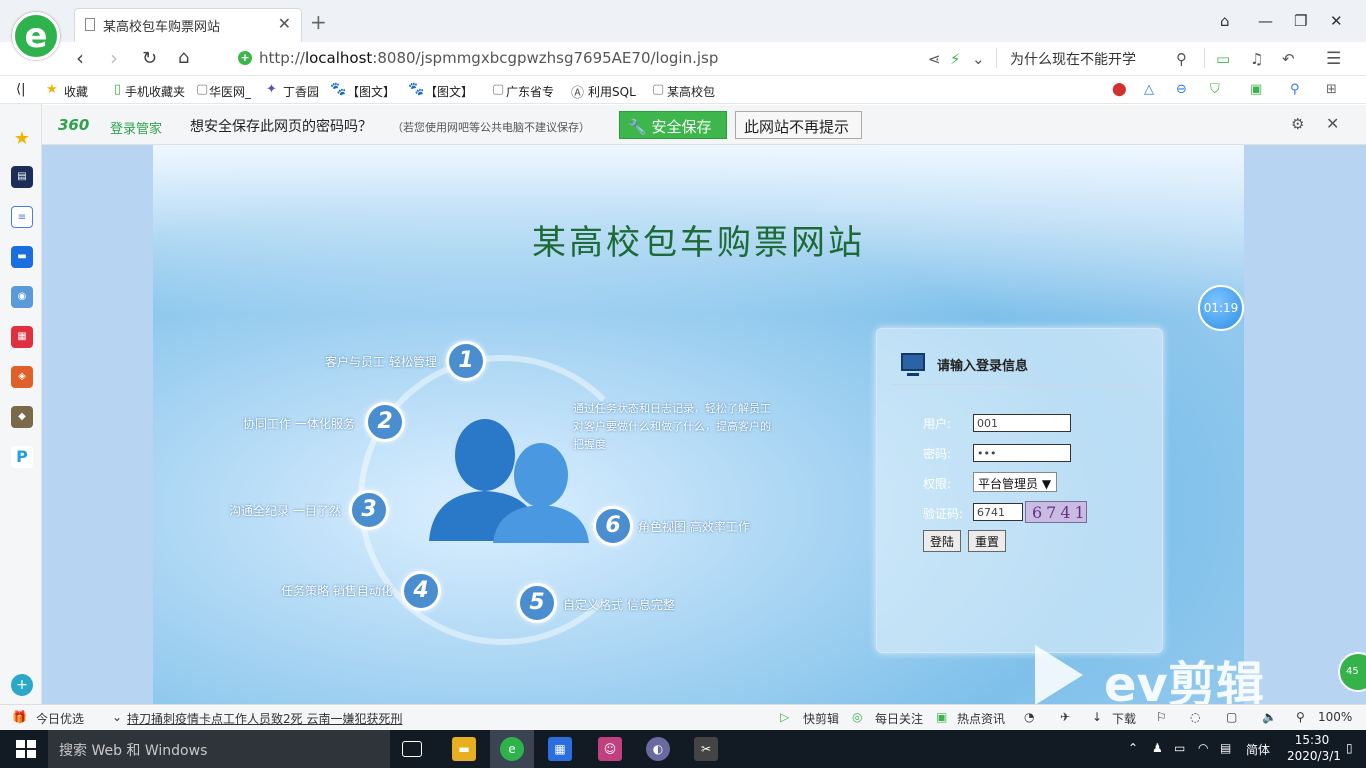  I want to click on taskbar-clock: 15:30 2020/3/1, so click(1314, 748).